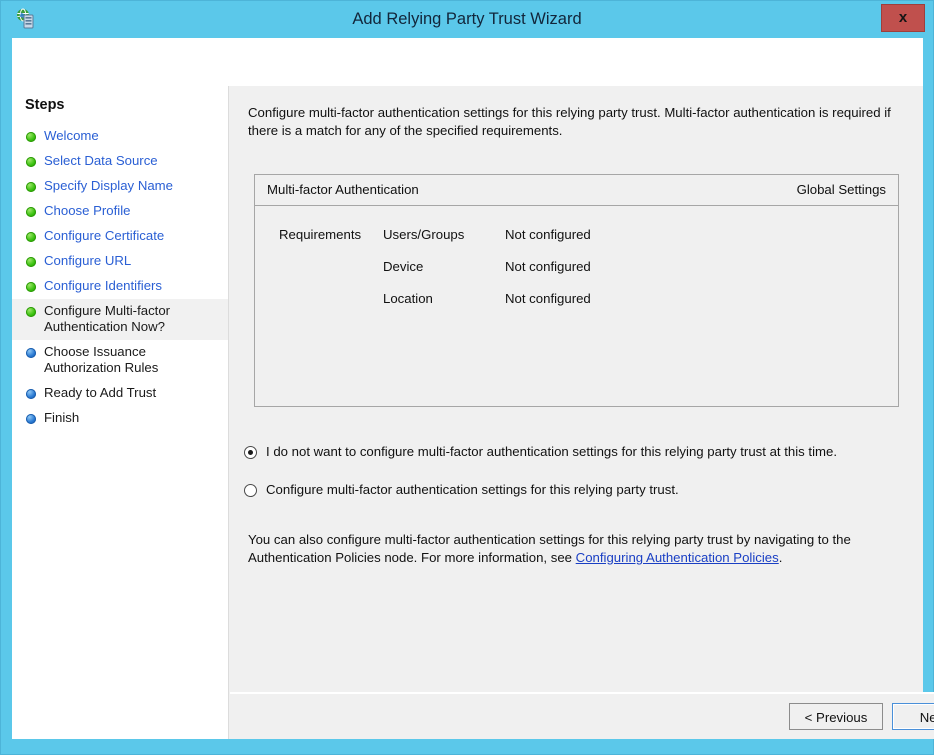 Image resolution: width=934 pixels, height=755 pixels. I want to click on mfa-panel-title: Multi-factor Authentication, so click(343, 189).